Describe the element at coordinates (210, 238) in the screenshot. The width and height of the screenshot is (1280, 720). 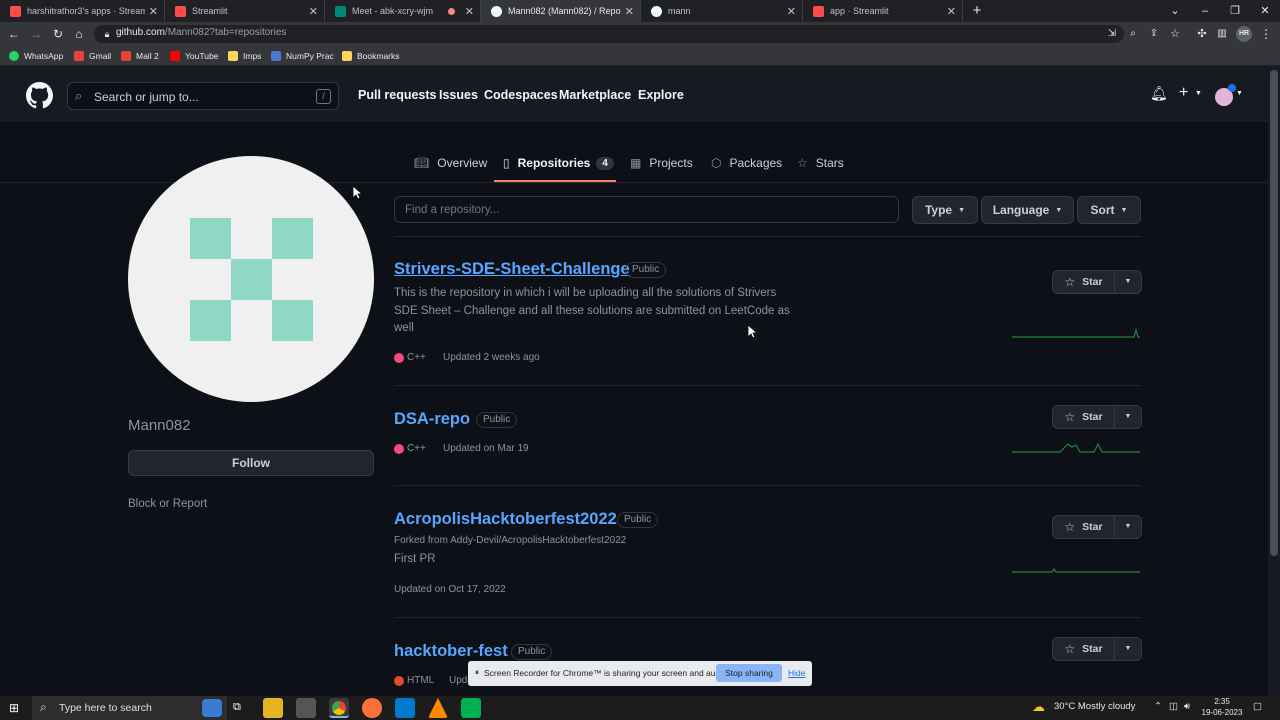
I see `identicon-block` at that location.